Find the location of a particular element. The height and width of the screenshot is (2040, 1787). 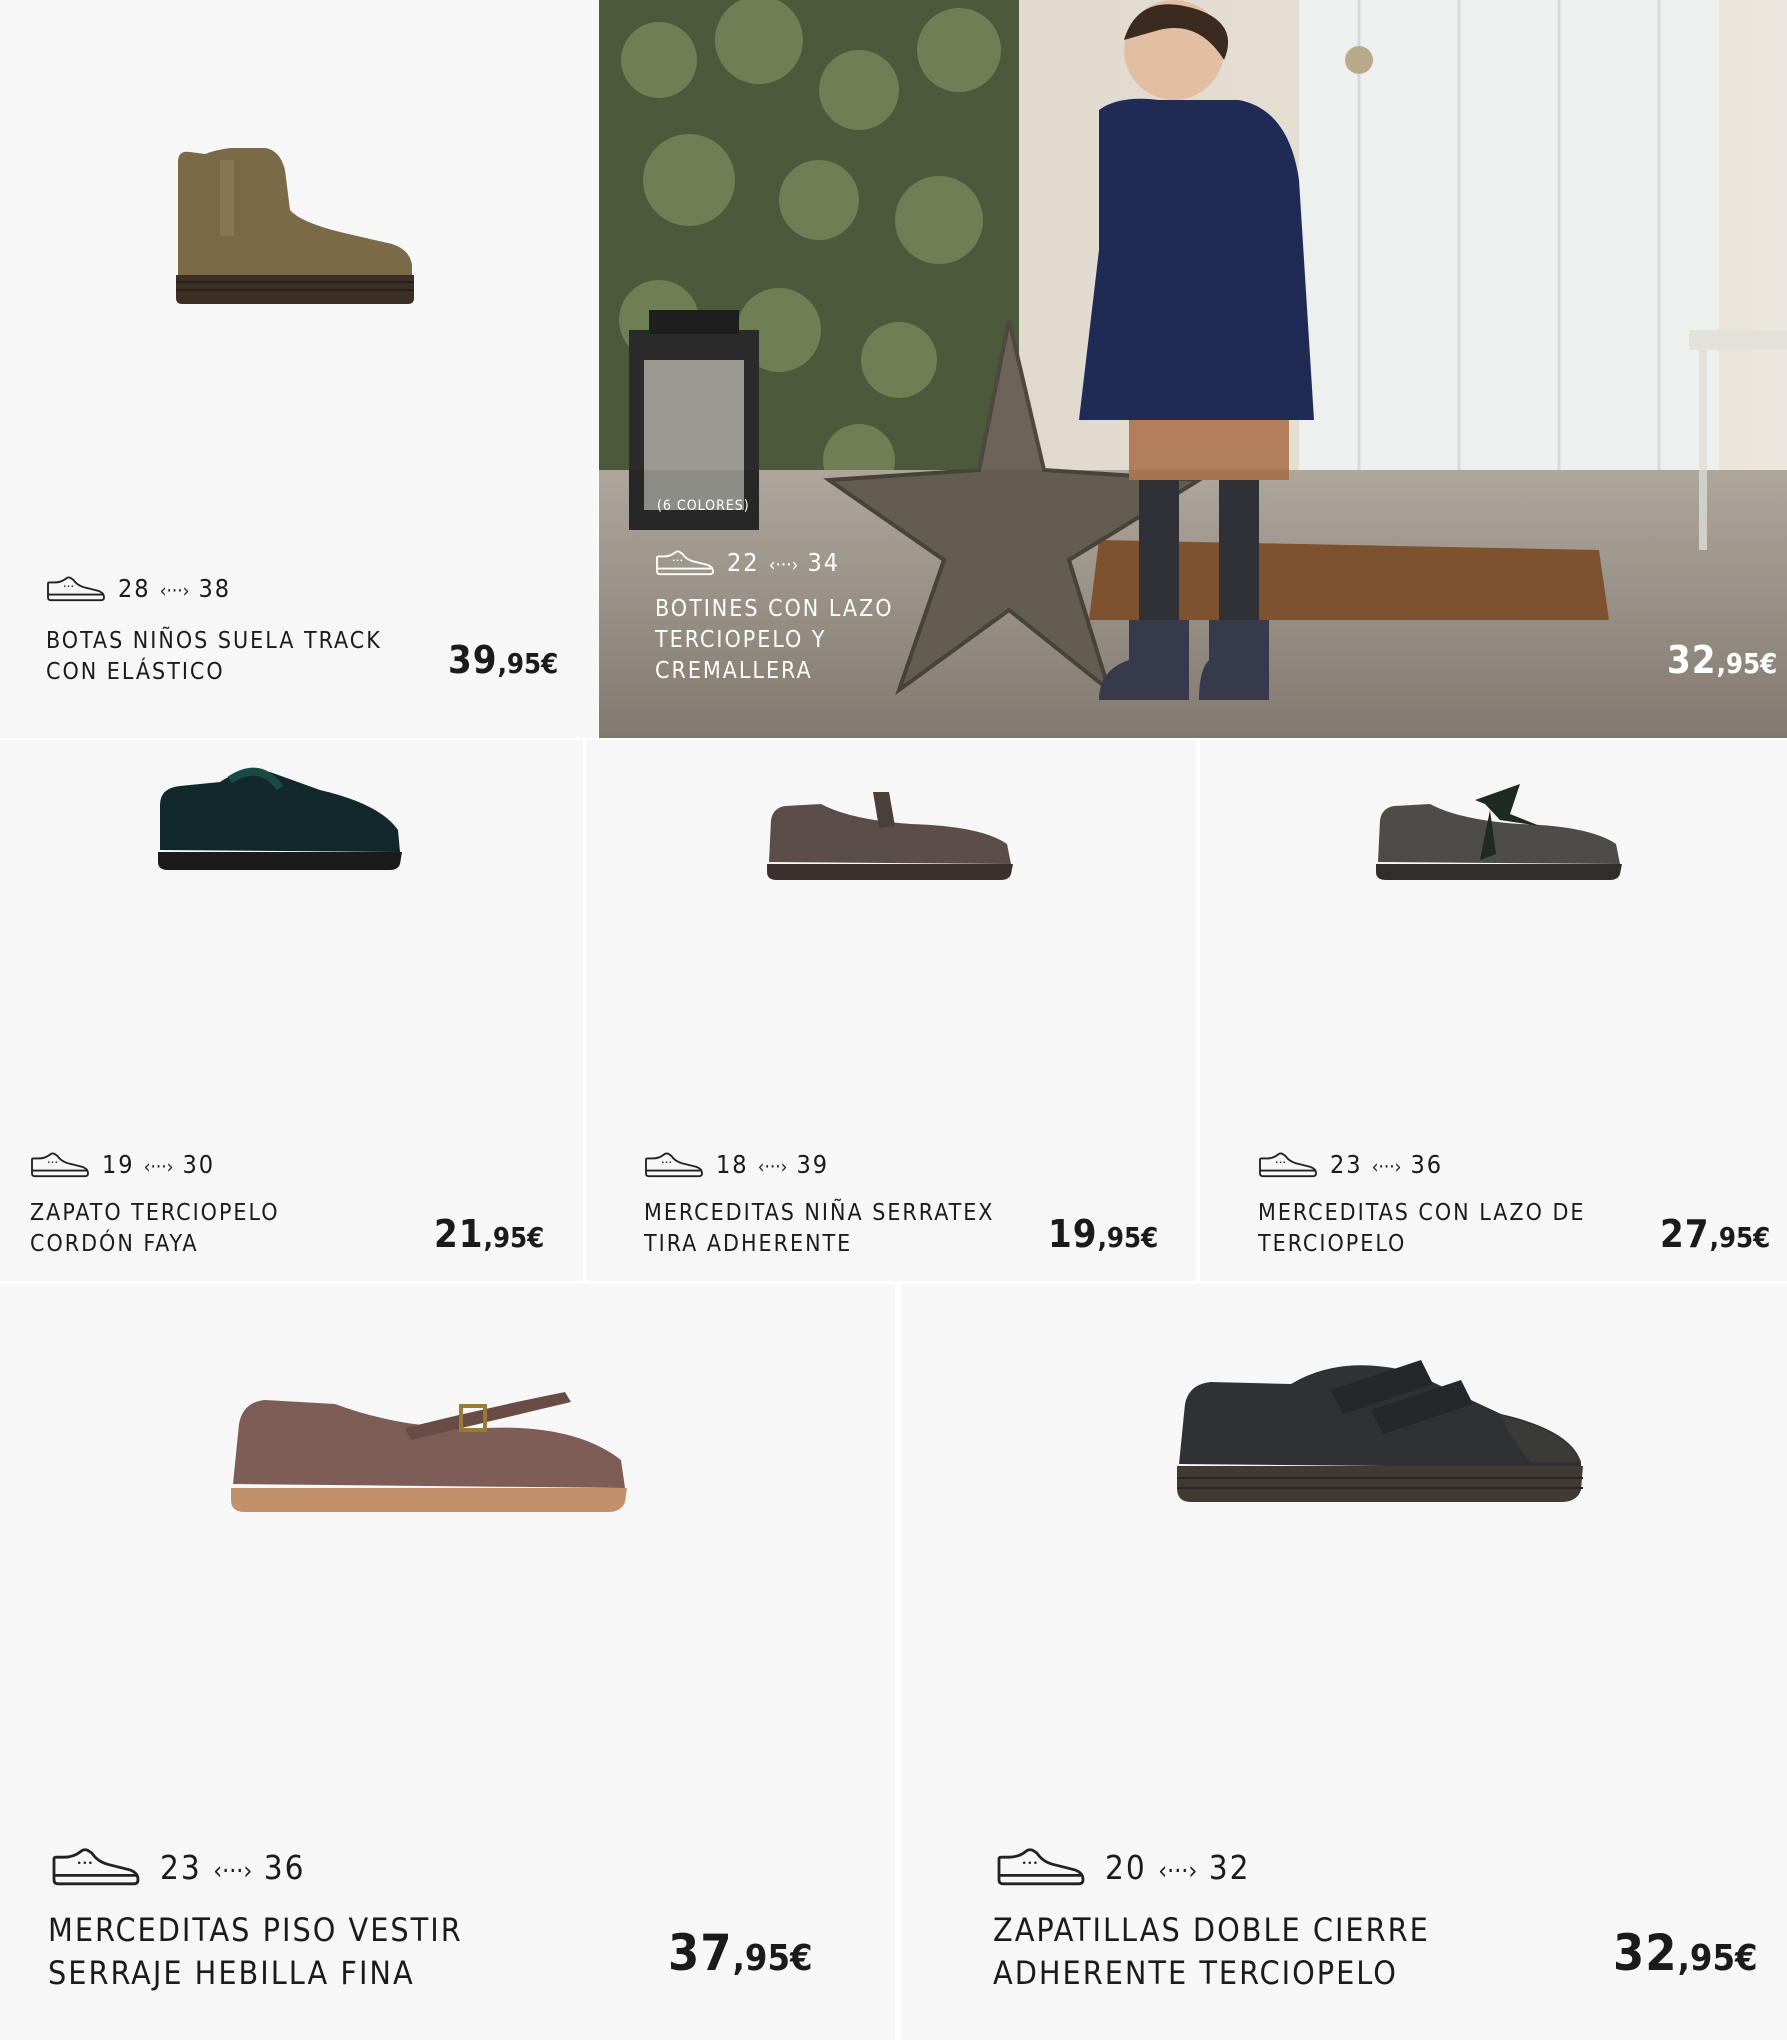

size-from: 22 is located at coordinates (743, 562).